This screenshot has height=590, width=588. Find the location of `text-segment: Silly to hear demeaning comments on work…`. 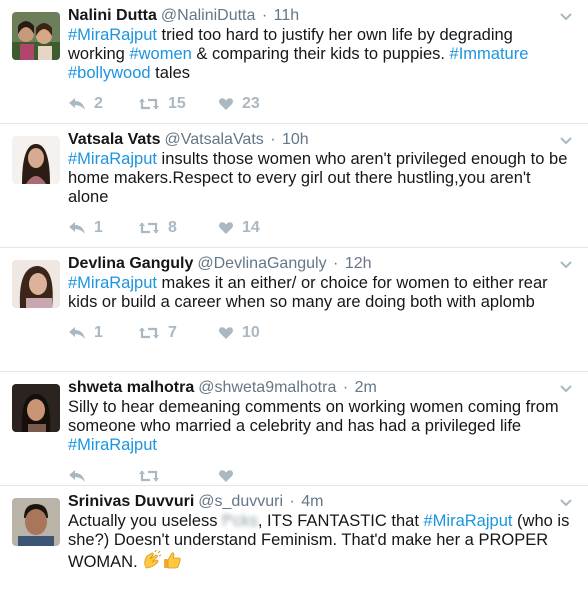

text-segment: Silly to hear demeaning comments on work… is located at coordinates (313, 416).